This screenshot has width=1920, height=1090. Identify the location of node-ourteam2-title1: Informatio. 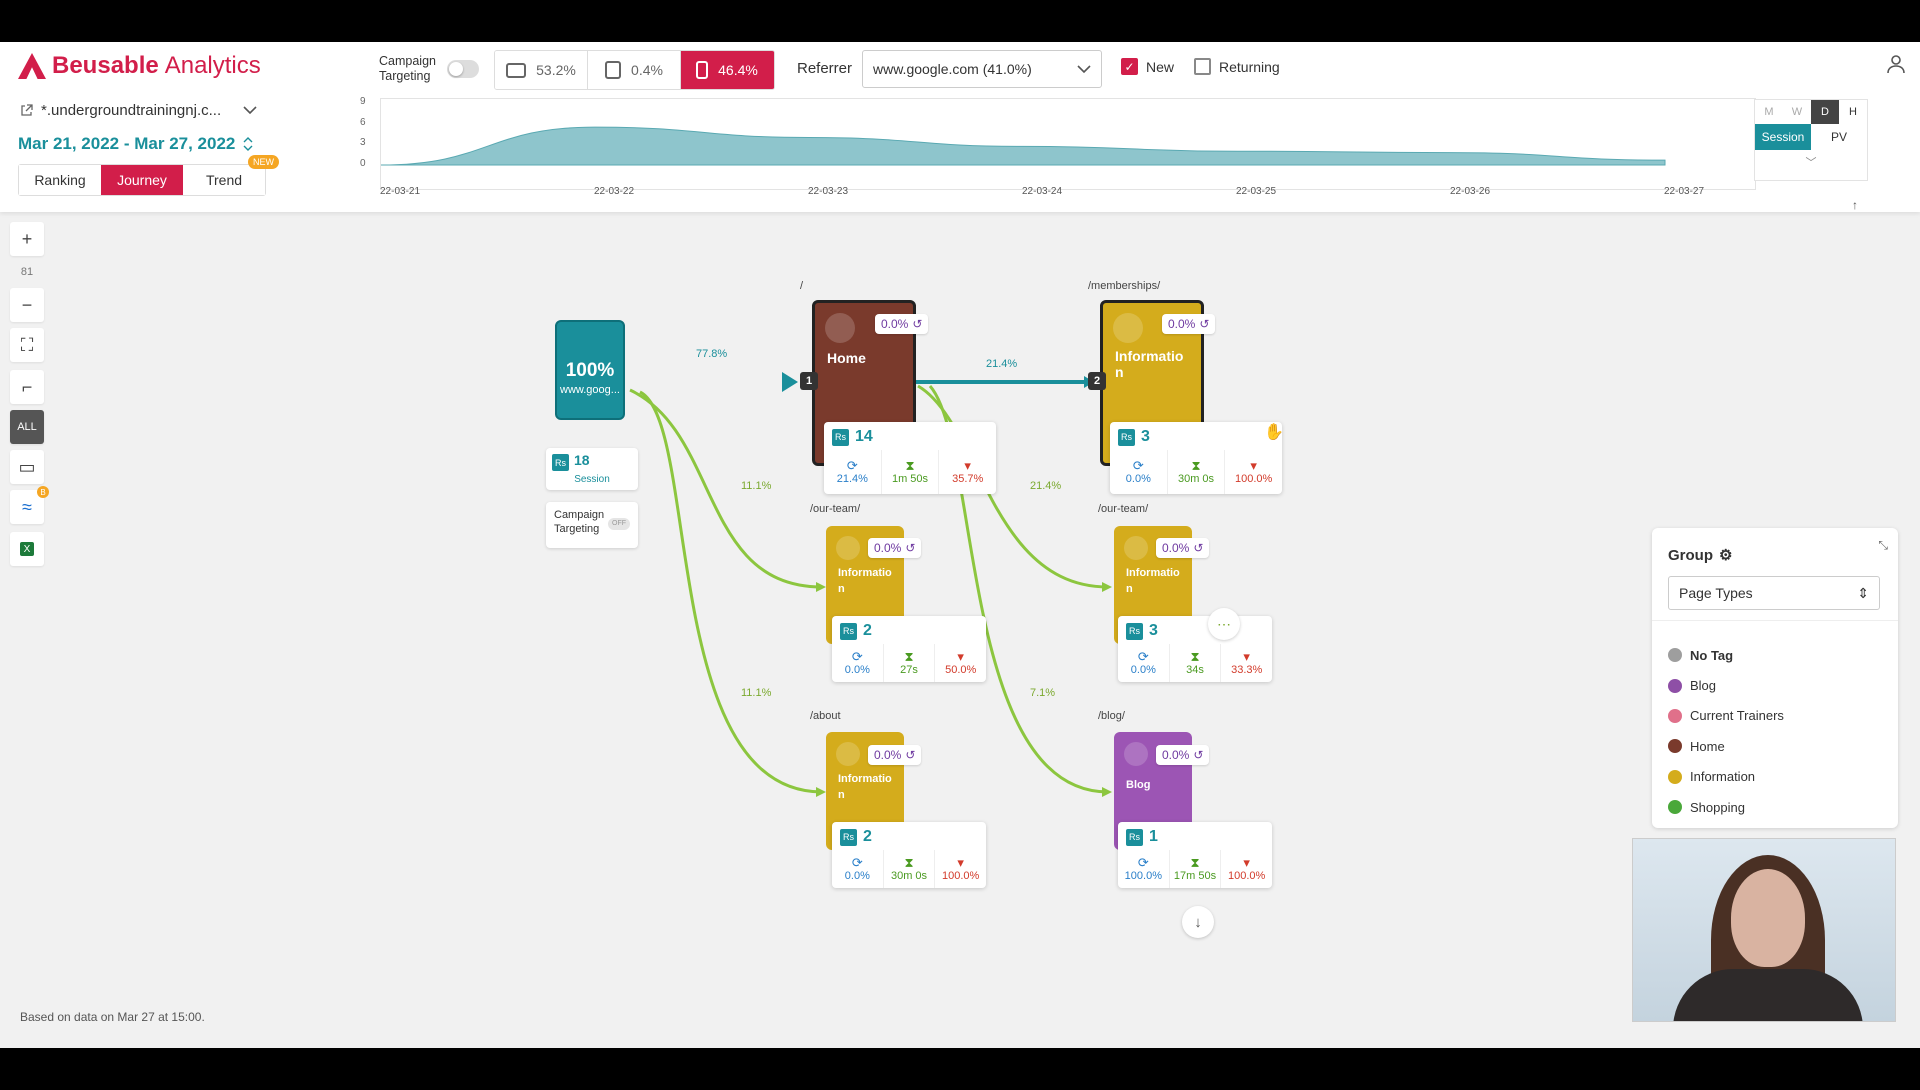
(1153, 573).